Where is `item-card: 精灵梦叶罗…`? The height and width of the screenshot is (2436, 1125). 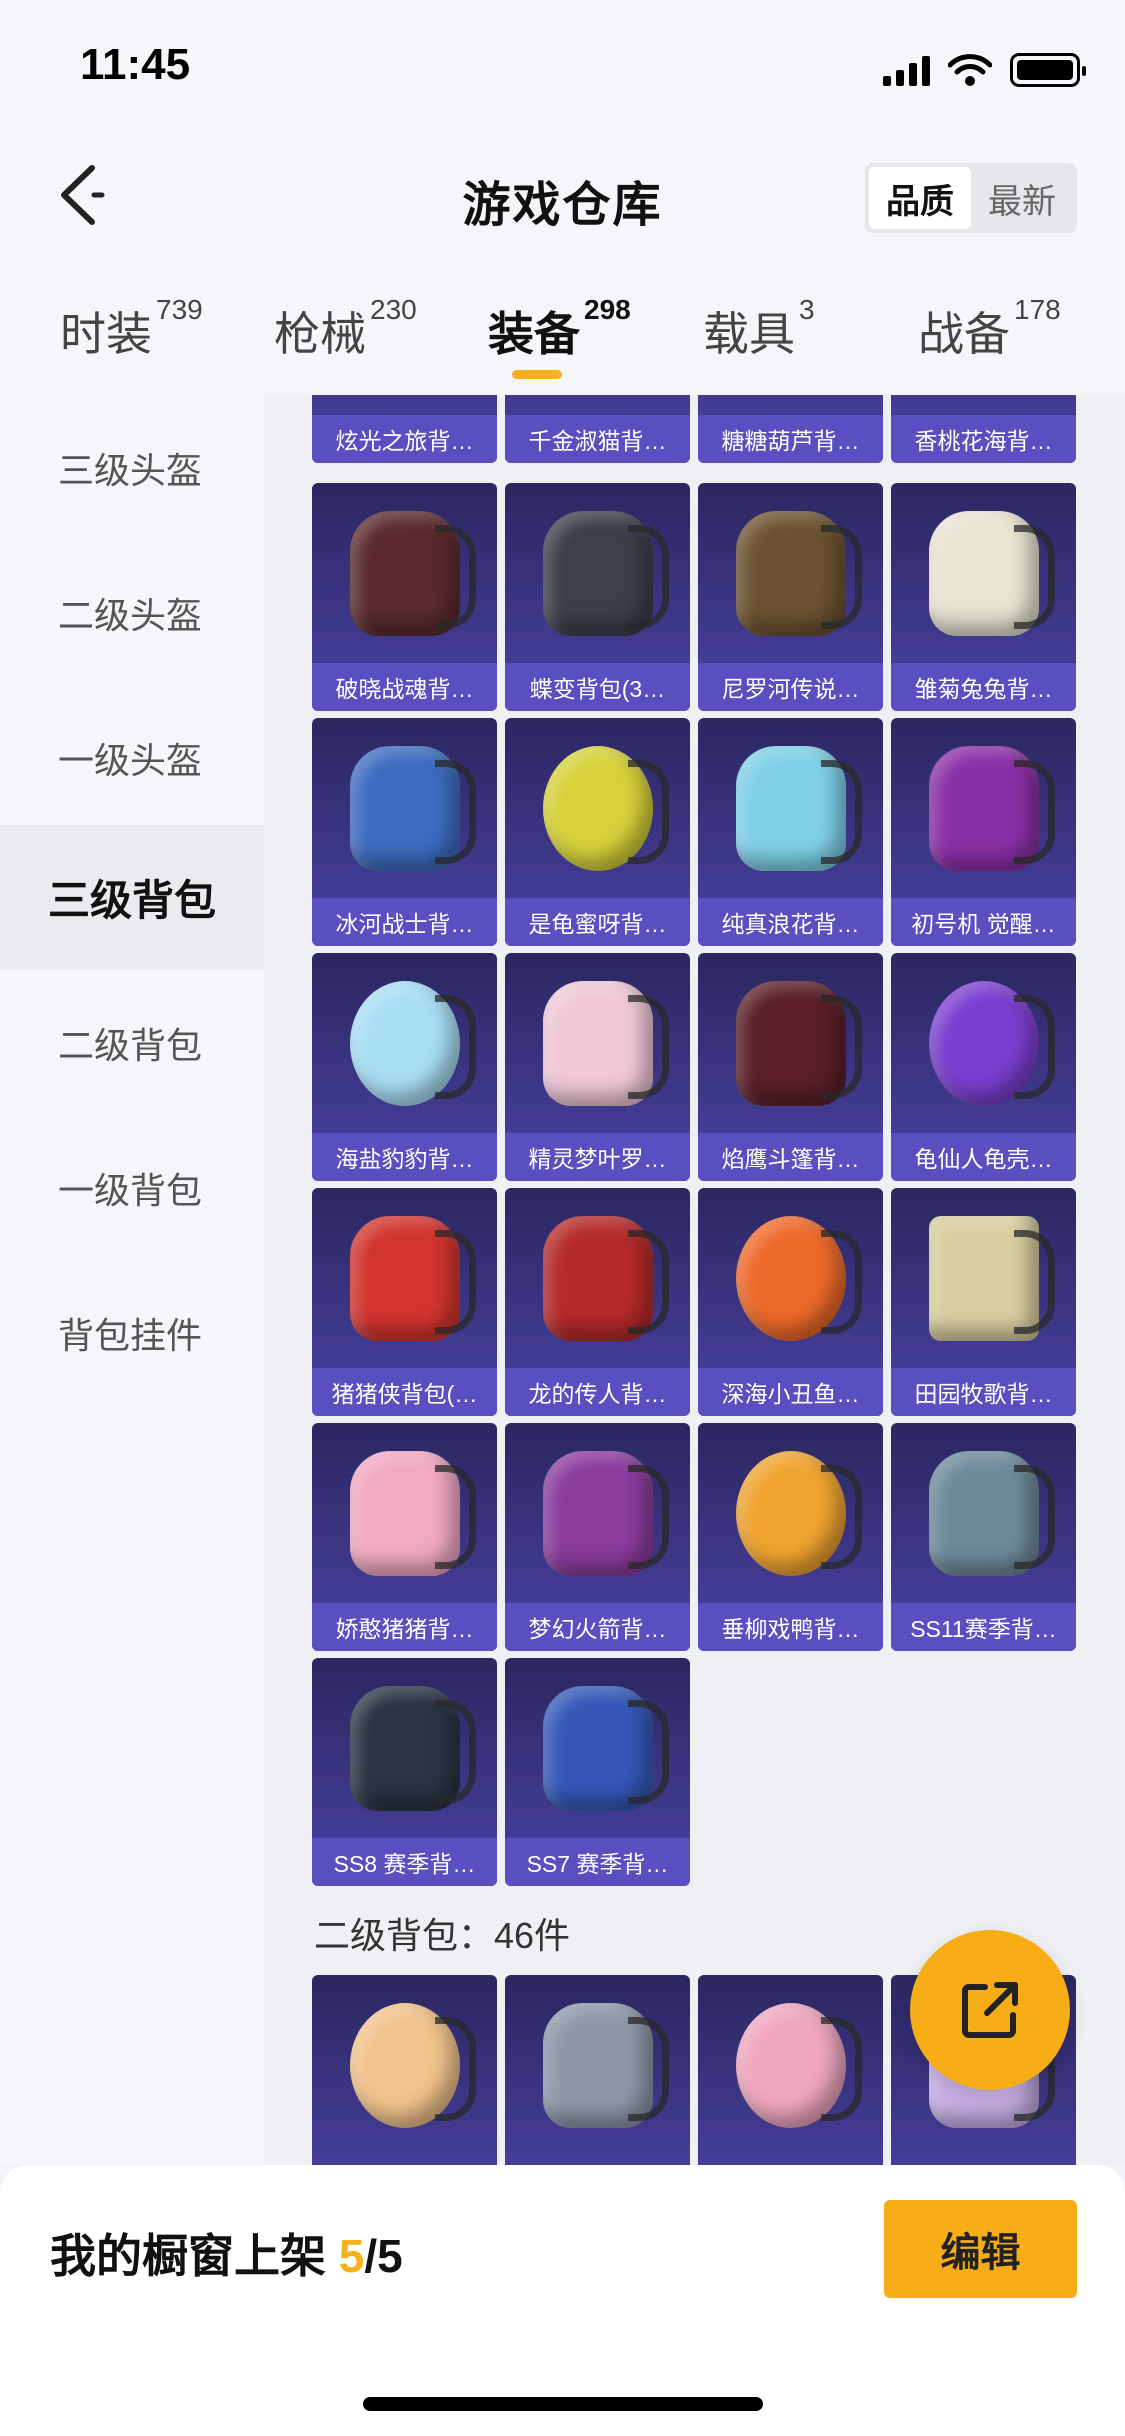 item-card: 精灵梦叶罗… is located at coordinates (597, 1067).